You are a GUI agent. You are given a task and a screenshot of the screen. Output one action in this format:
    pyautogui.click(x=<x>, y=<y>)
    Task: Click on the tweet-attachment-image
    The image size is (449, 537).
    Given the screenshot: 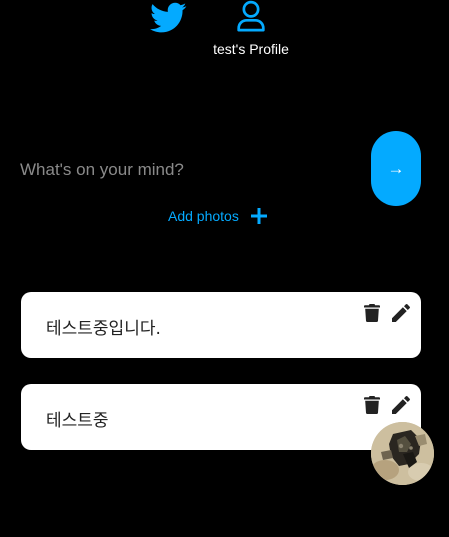 What is the action you would take?
    pyautogui.click(x=402, y=453)
    